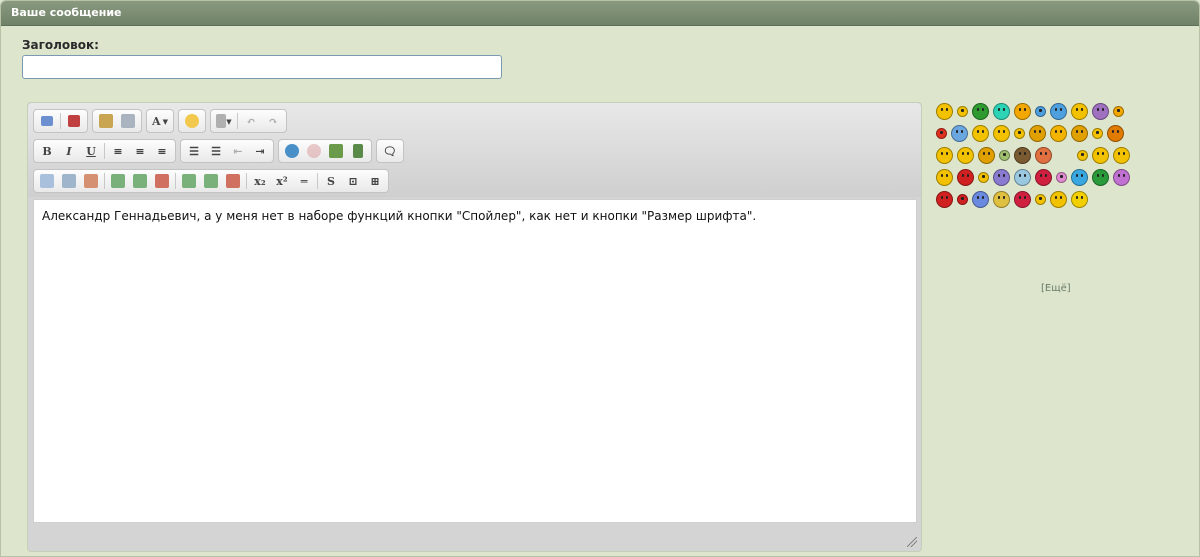 This screenshot has width=1200, height=557. What do you see at coordinates (47, 121) in the screenshot?
I see `spellcheck-icon` at bounding box center [47, 121].